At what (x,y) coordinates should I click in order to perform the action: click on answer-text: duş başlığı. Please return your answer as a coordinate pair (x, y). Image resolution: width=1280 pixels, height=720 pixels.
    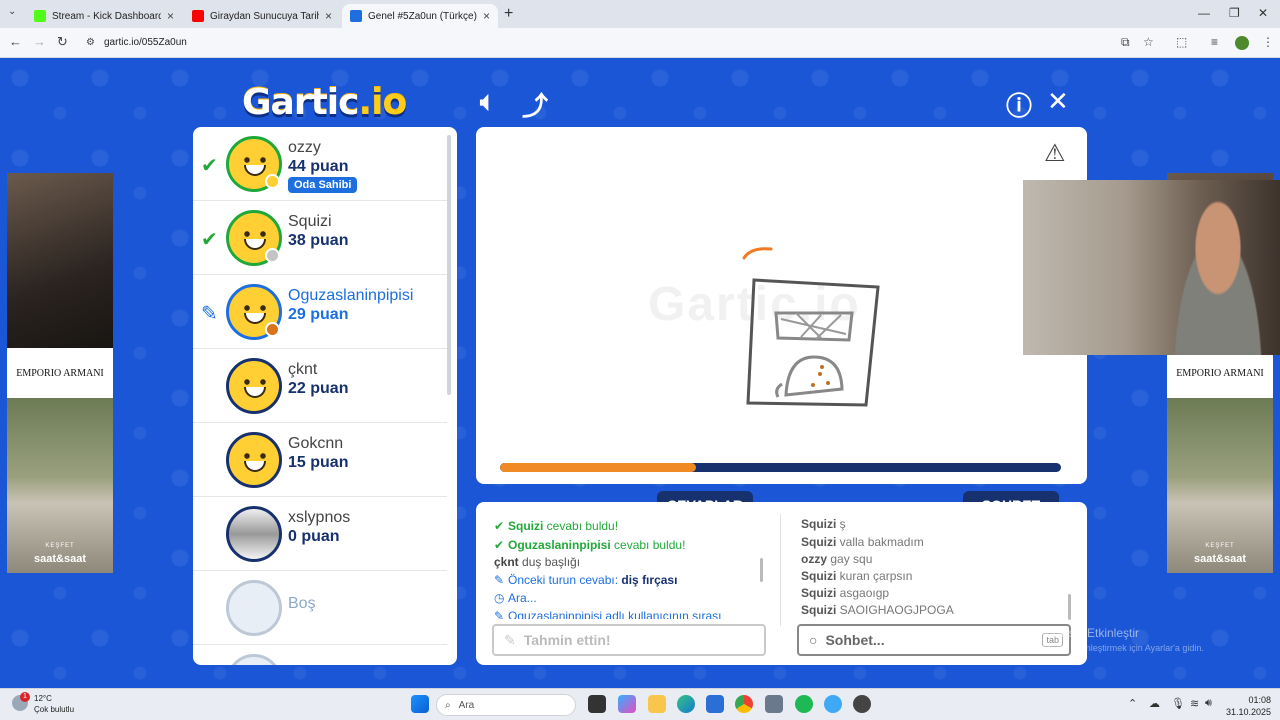
    Looking at the image, I should click on (549, 562).